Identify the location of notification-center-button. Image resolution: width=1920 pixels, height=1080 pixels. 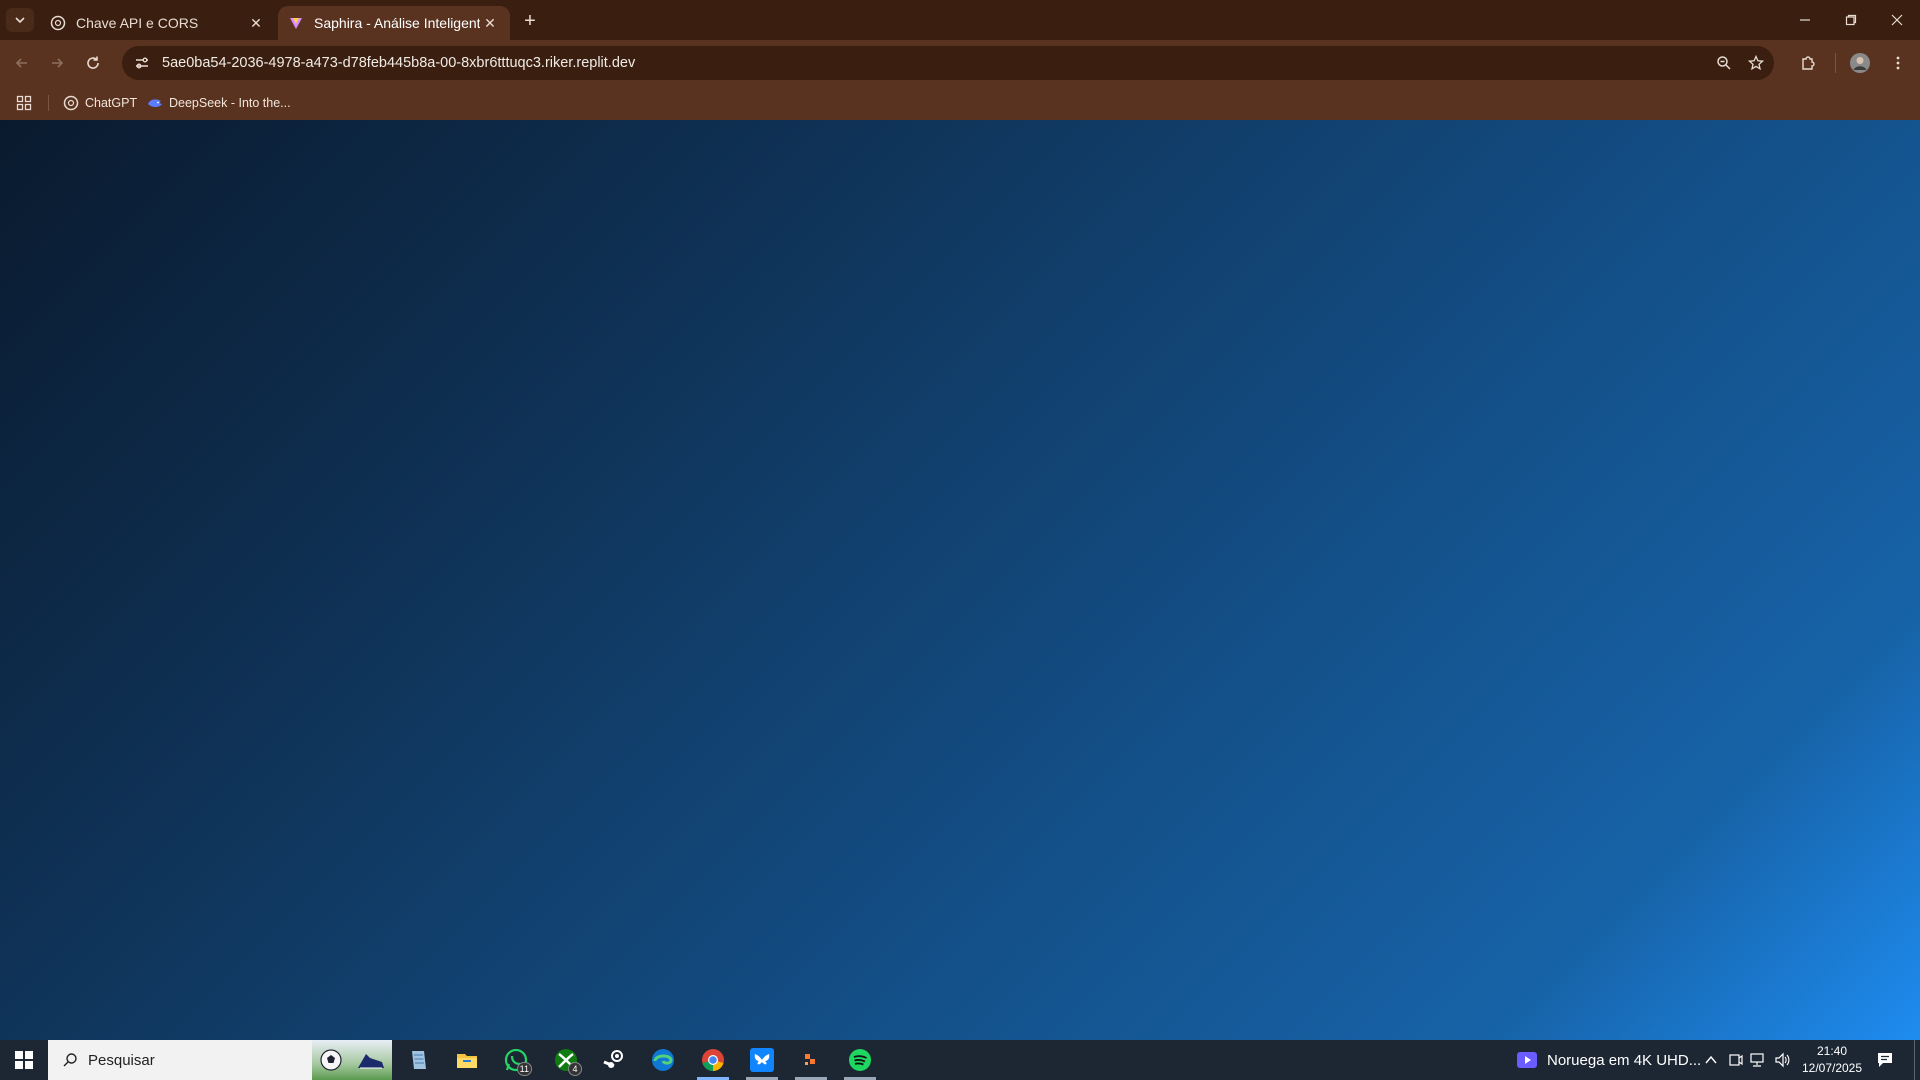
(1885, 1060).